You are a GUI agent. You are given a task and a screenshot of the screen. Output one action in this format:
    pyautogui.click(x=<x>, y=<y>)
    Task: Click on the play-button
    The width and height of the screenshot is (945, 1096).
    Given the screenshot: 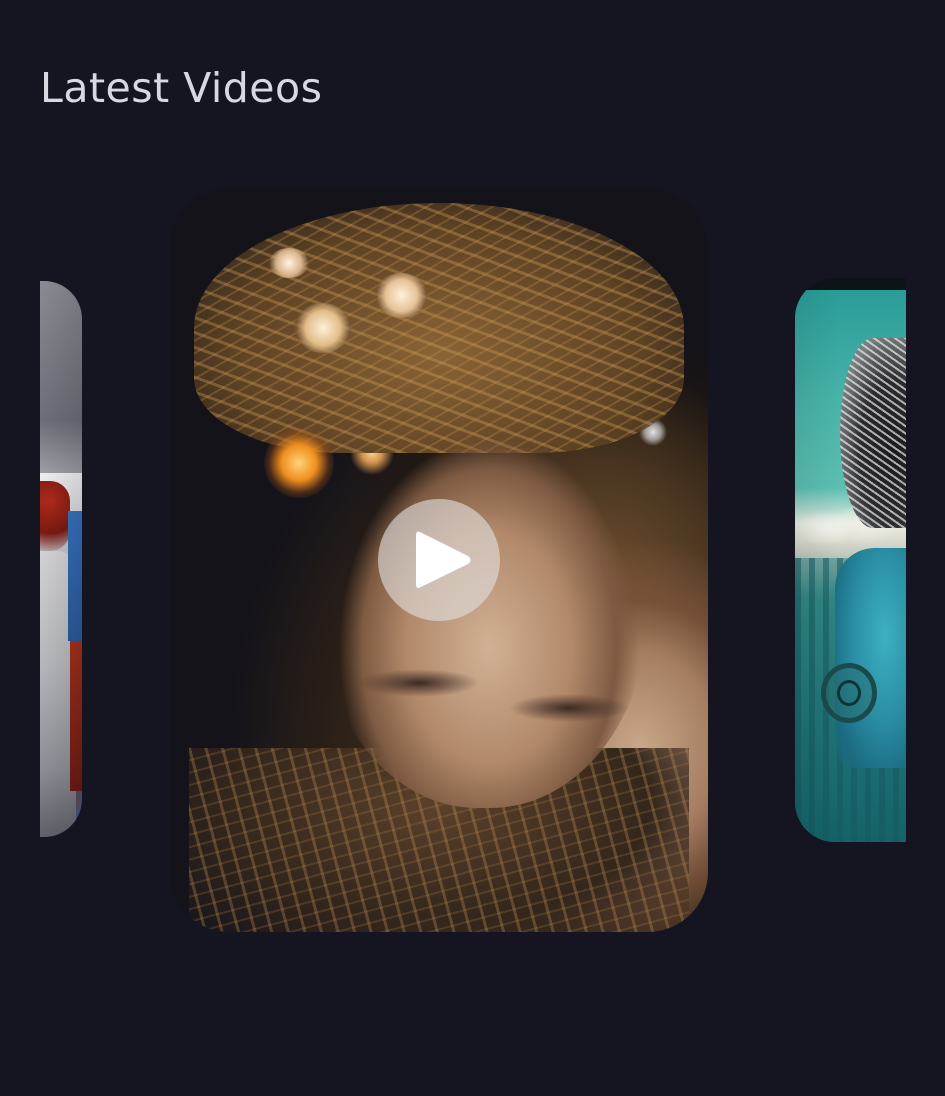 What is the action you would take?
    pyautogui.click(x=439, y=560)
    